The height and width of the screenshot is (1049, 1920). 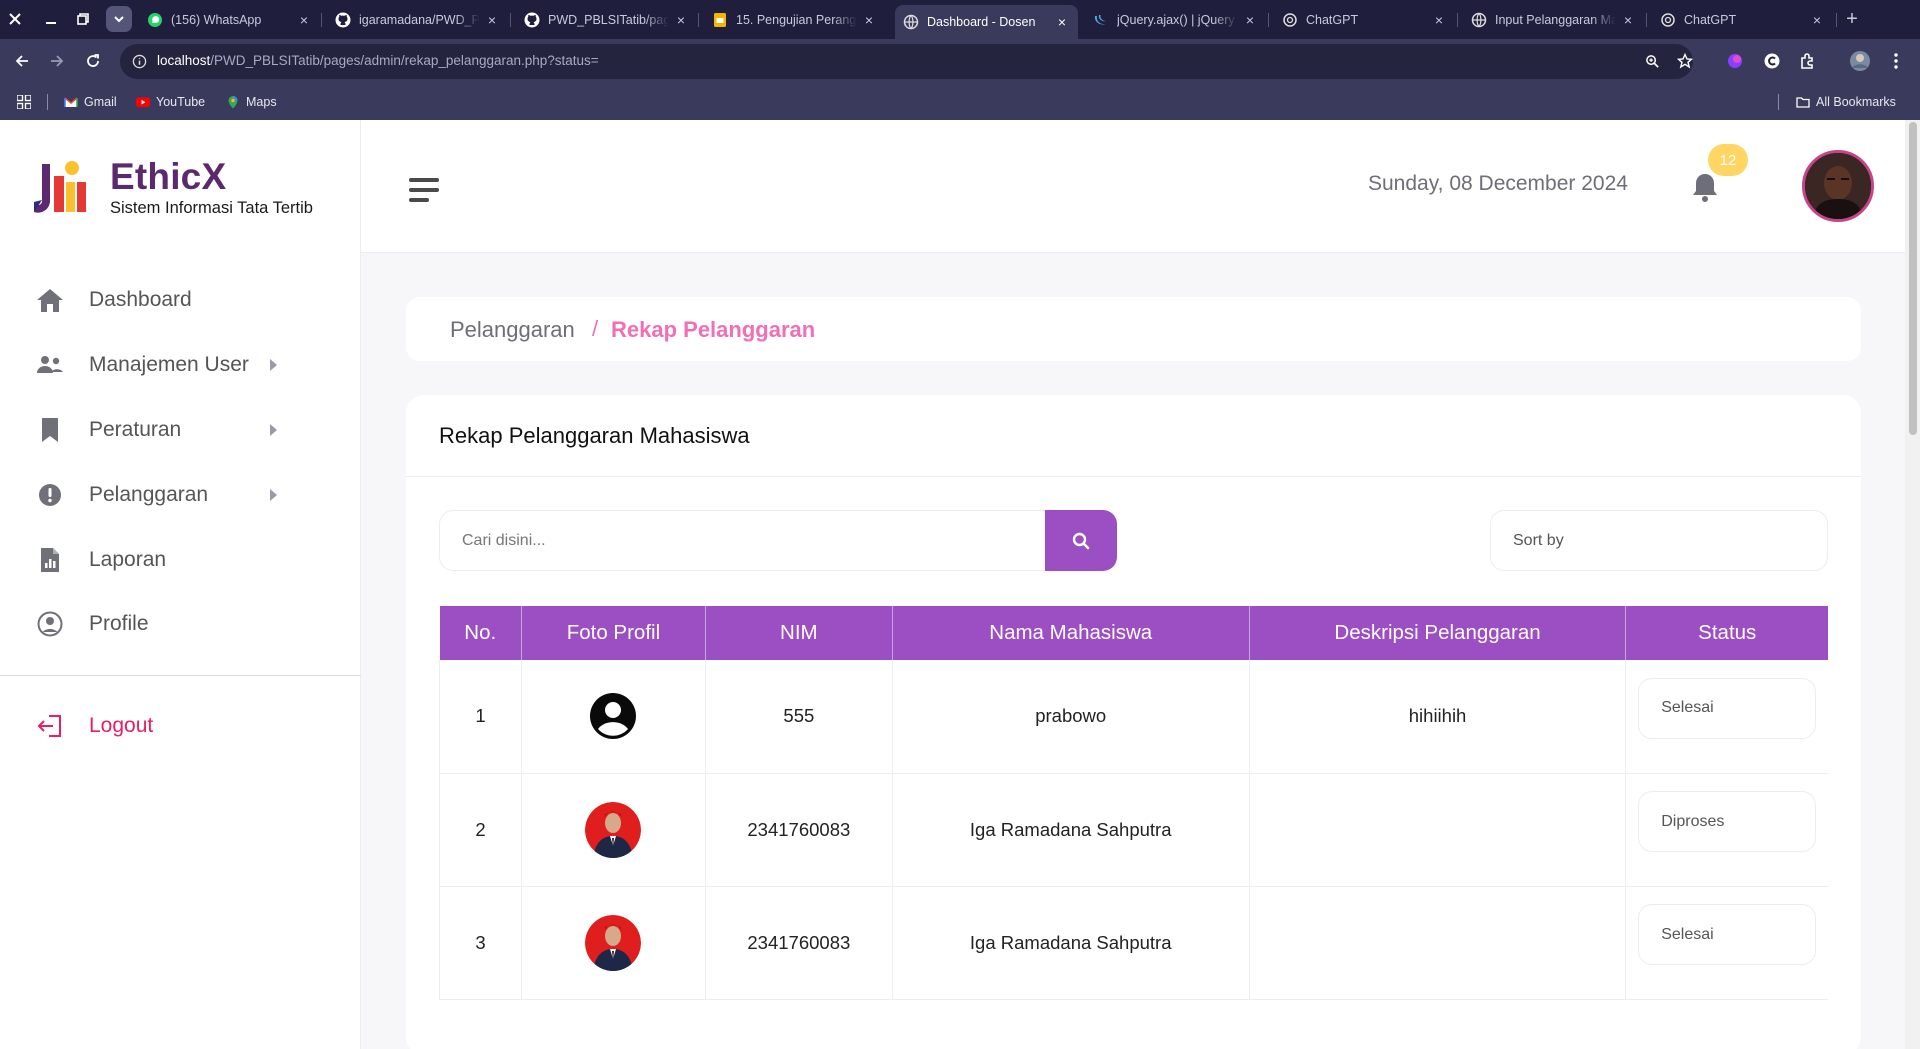 What do you see at coordinates (169, 364) in the screenshot?
I see `sidebar-item-label: Manajemen User` at bounding box center [169, 364].